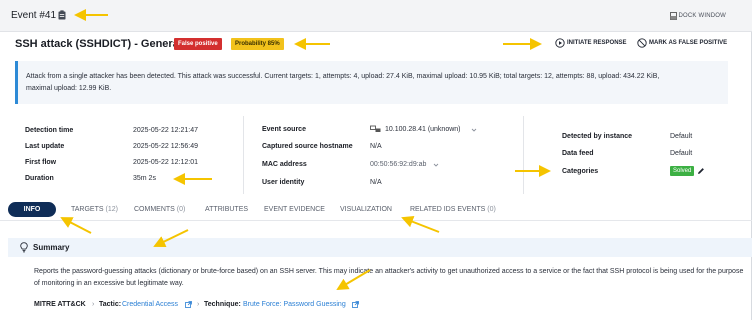 Image resolution: width=755 pixels, height=320 pixels. I want to click on initiate-response-button: INITIATE RESPONSE, so click(597, 43).